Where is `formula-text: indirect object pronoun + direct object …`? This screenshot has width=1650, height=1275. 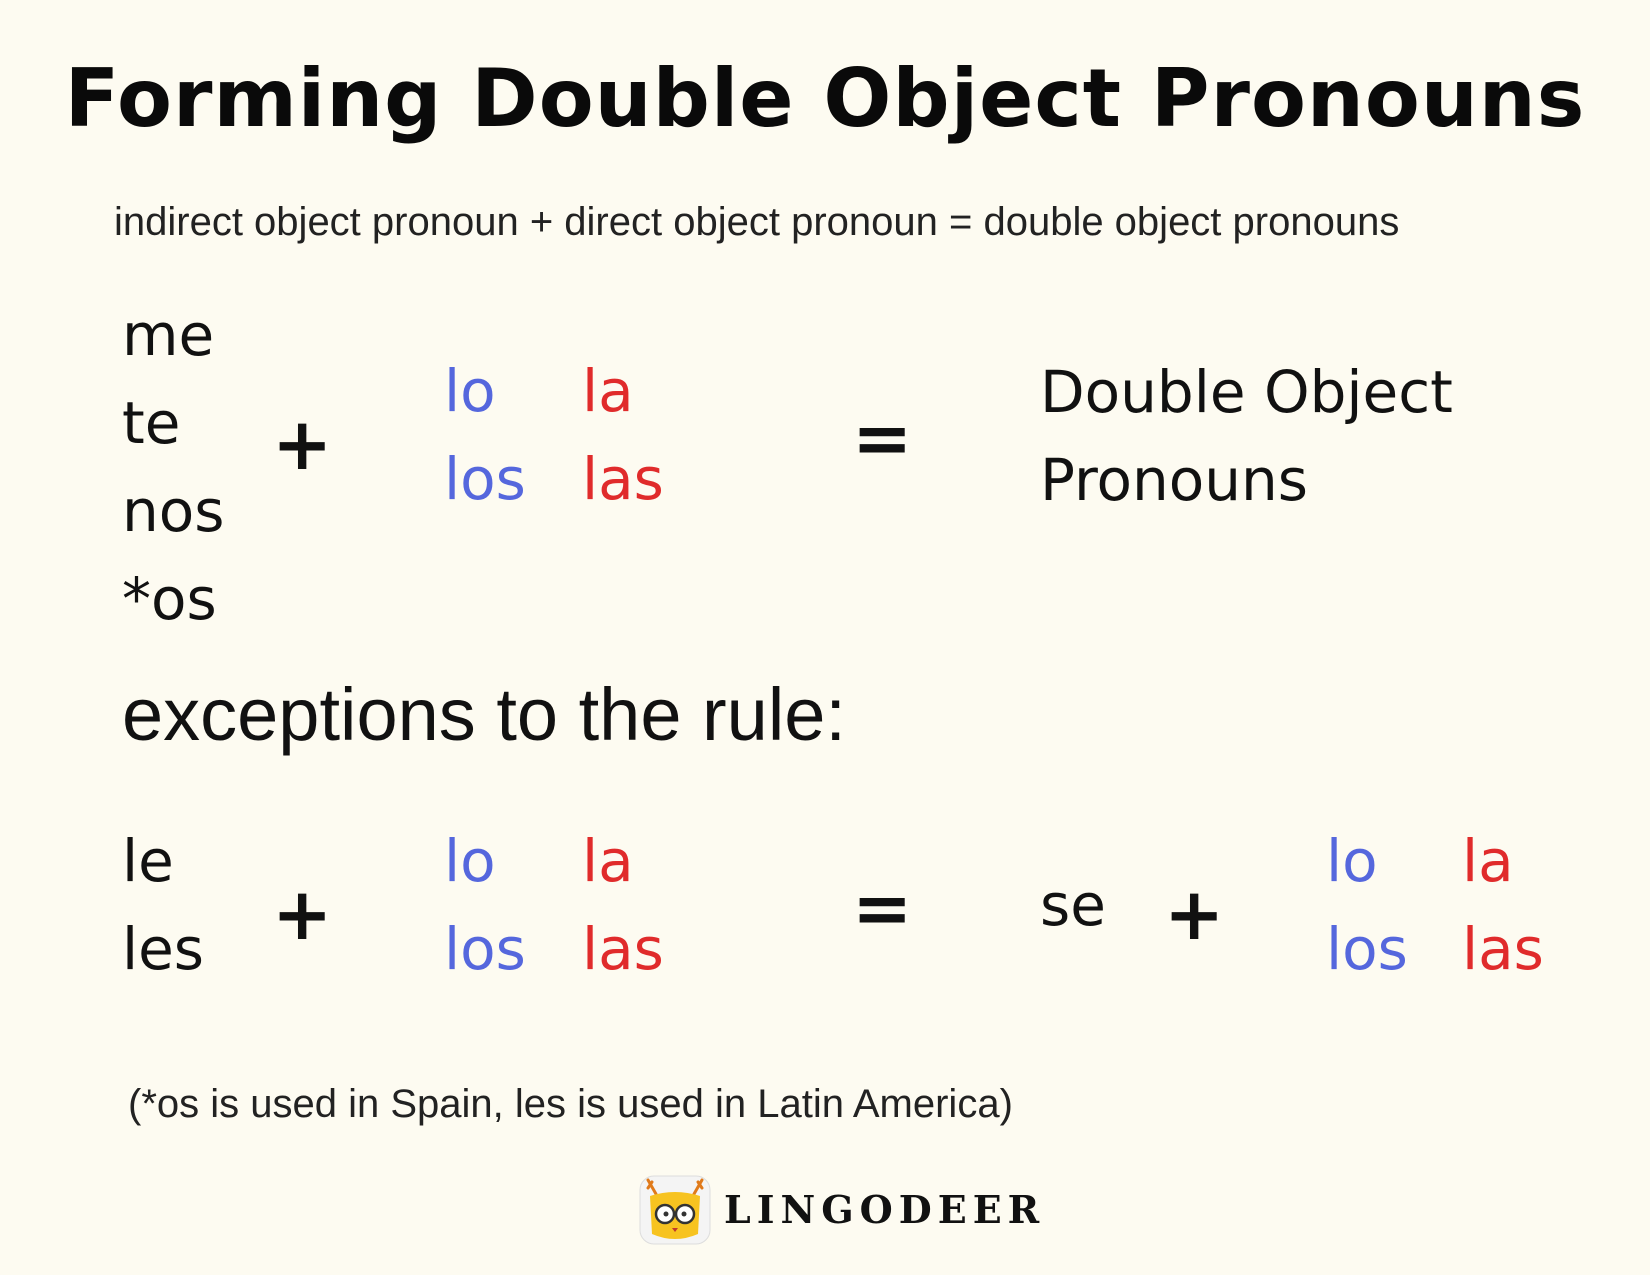 formula-text: indirect object pronoun + direct object … is located at coordinates (757, 222).